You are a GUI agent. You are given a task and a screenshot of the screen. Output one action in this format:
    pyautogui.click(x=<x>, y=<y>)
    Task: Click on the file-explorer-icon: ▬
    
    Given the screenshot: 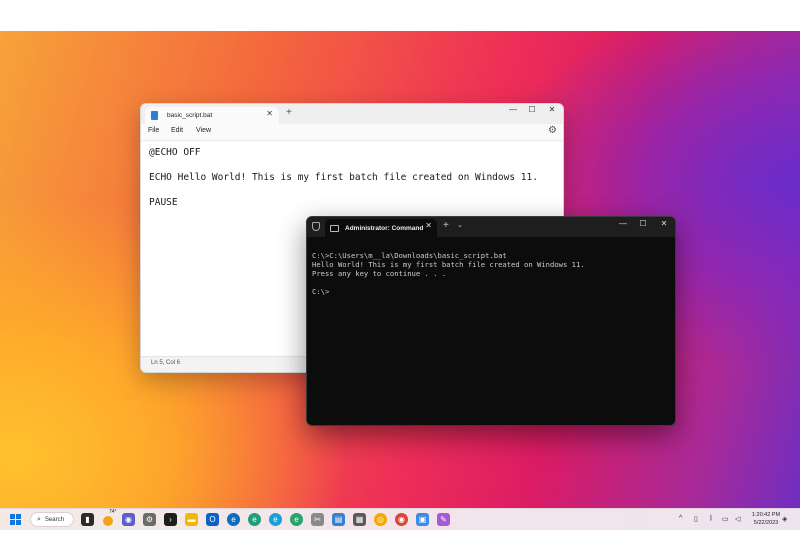 What is the action you would take?
    pyautogui.click(x=191, y=519)
    